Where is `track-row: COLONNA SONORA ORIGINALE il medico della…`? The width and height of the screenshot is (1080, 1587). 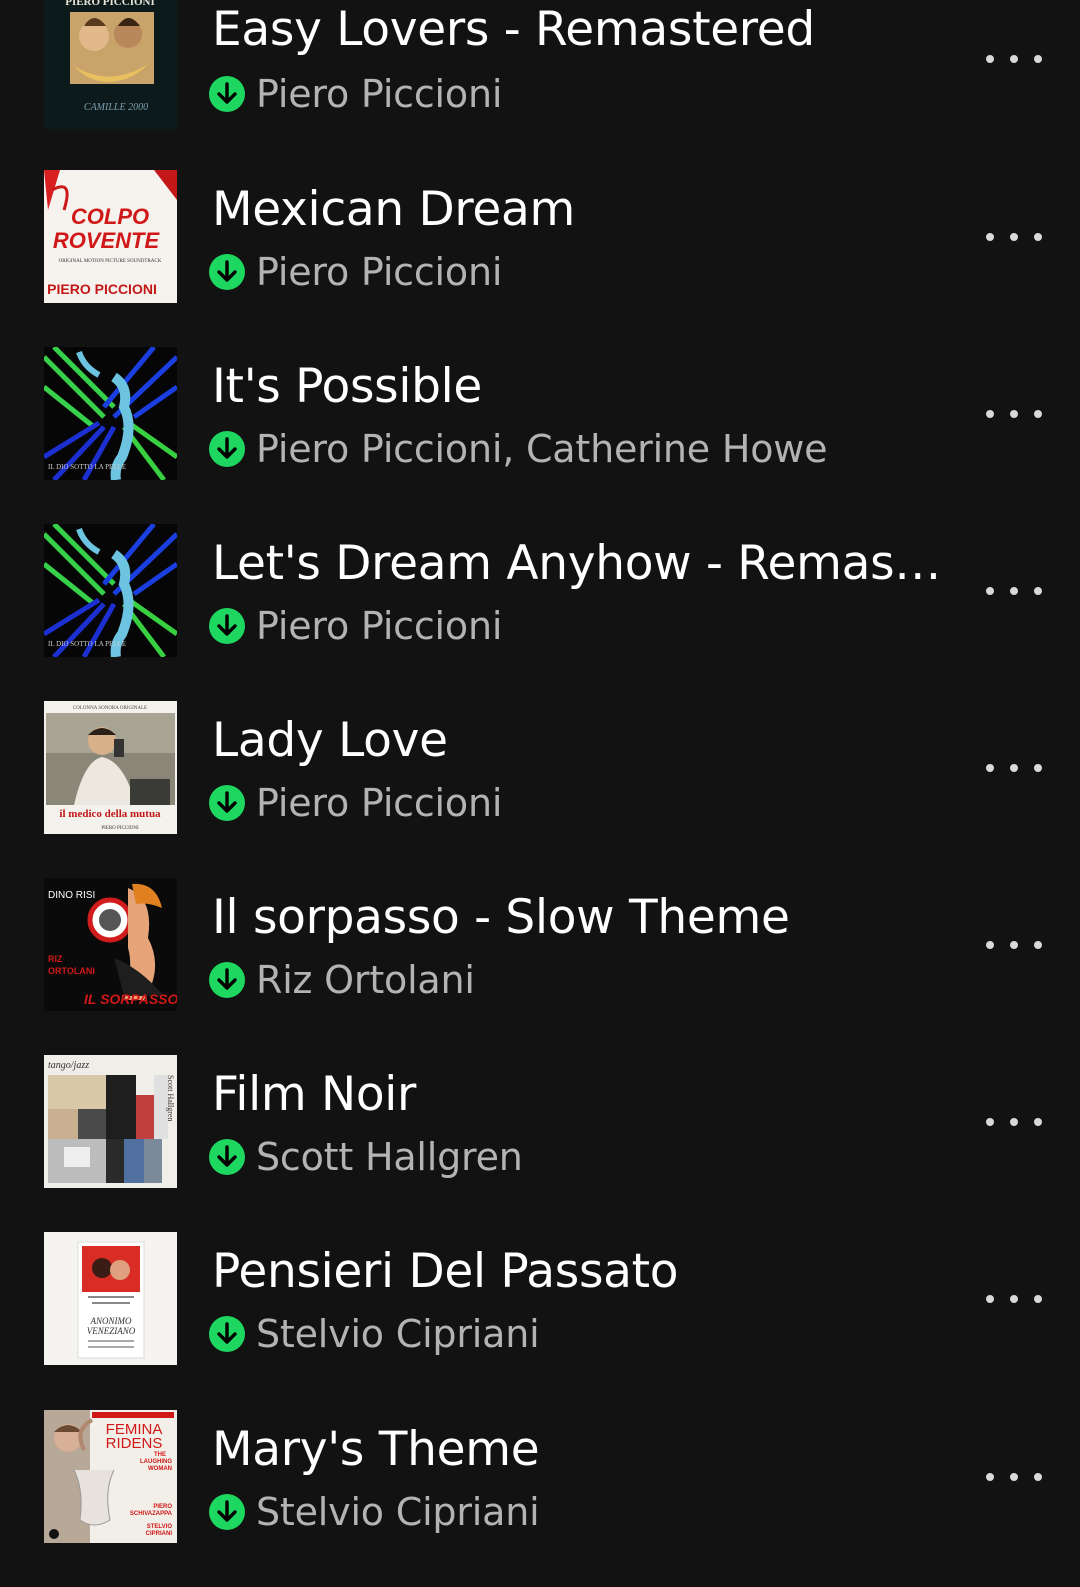 track-row: COLONNA SONORA ORIGINALE il medico della… is located at coordinates (540, 789).